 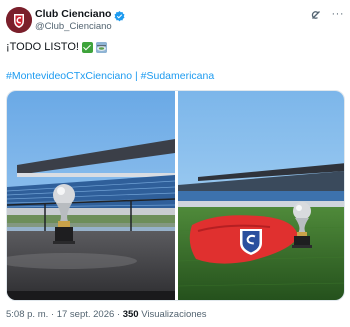 I want to click on more-options-button: ···, so click(x=338, y=14).